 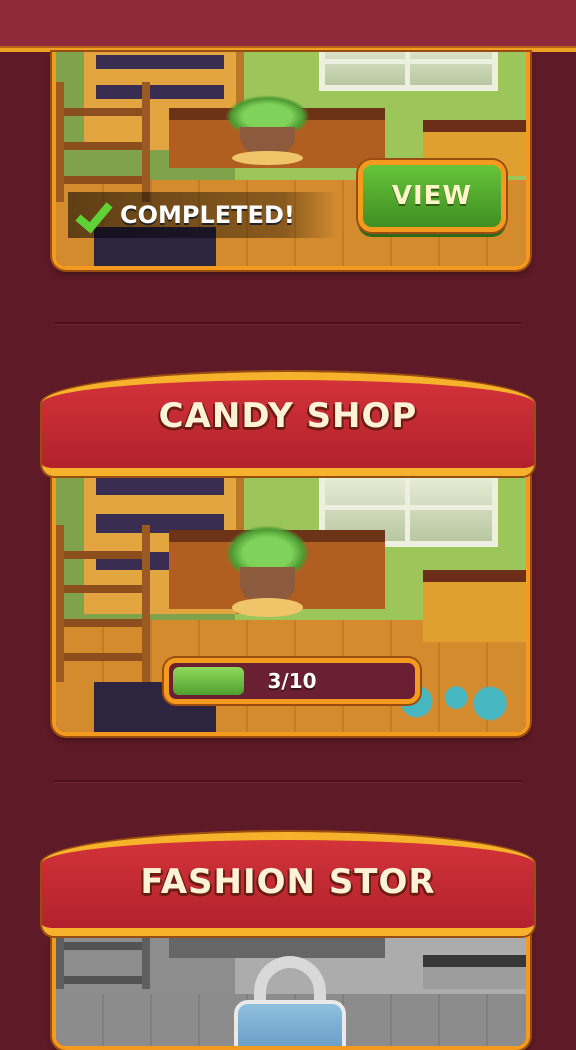 I want to click on shop-title: FASHION STOR, so click(x=288, y=882).